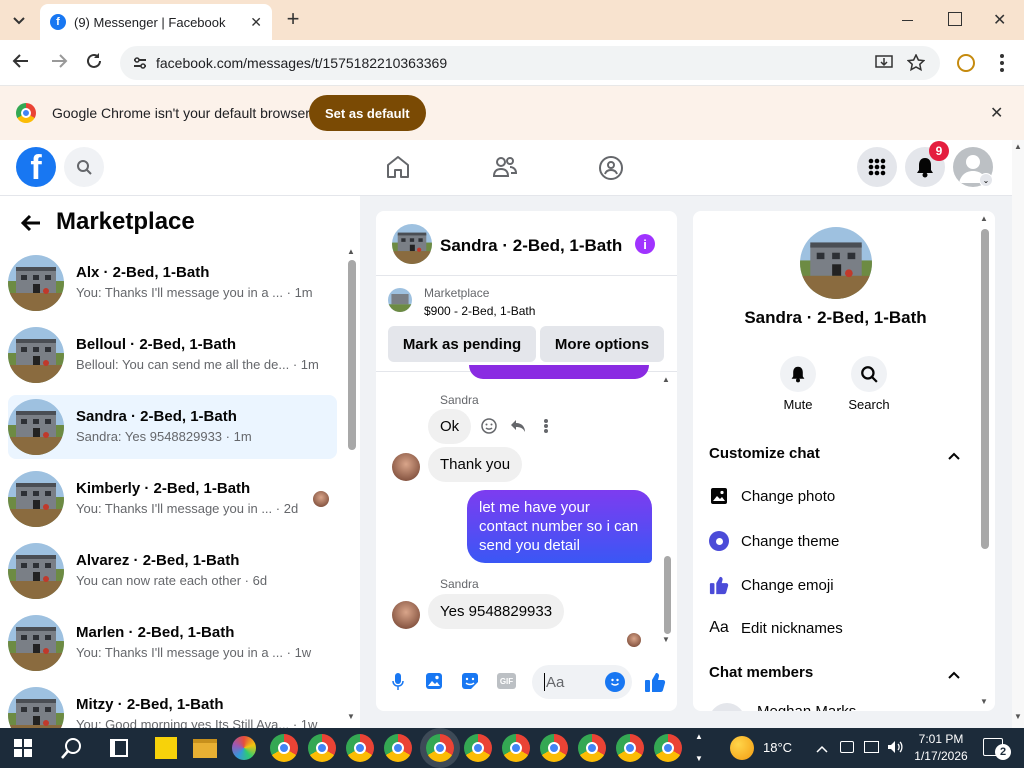 This screenshot has height=768, width=1024. What do you see at coordinates (398, 169) in the screenshot?
I see `home-tab` at bounding box center [398, 169].